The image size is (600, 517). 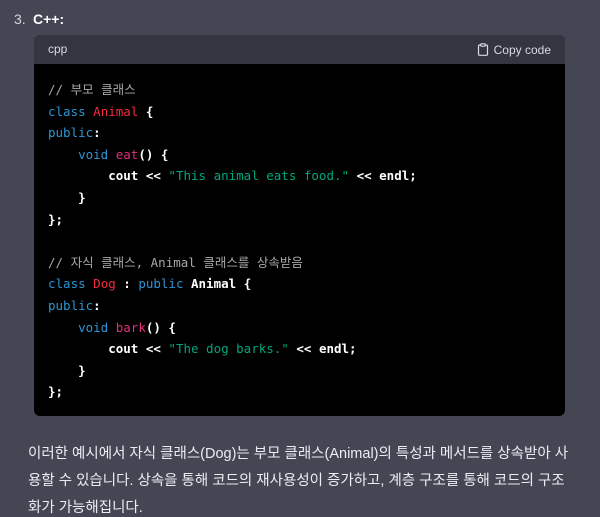 I want to click on copy-code-button: Copy code, so click(x=514, y=49).